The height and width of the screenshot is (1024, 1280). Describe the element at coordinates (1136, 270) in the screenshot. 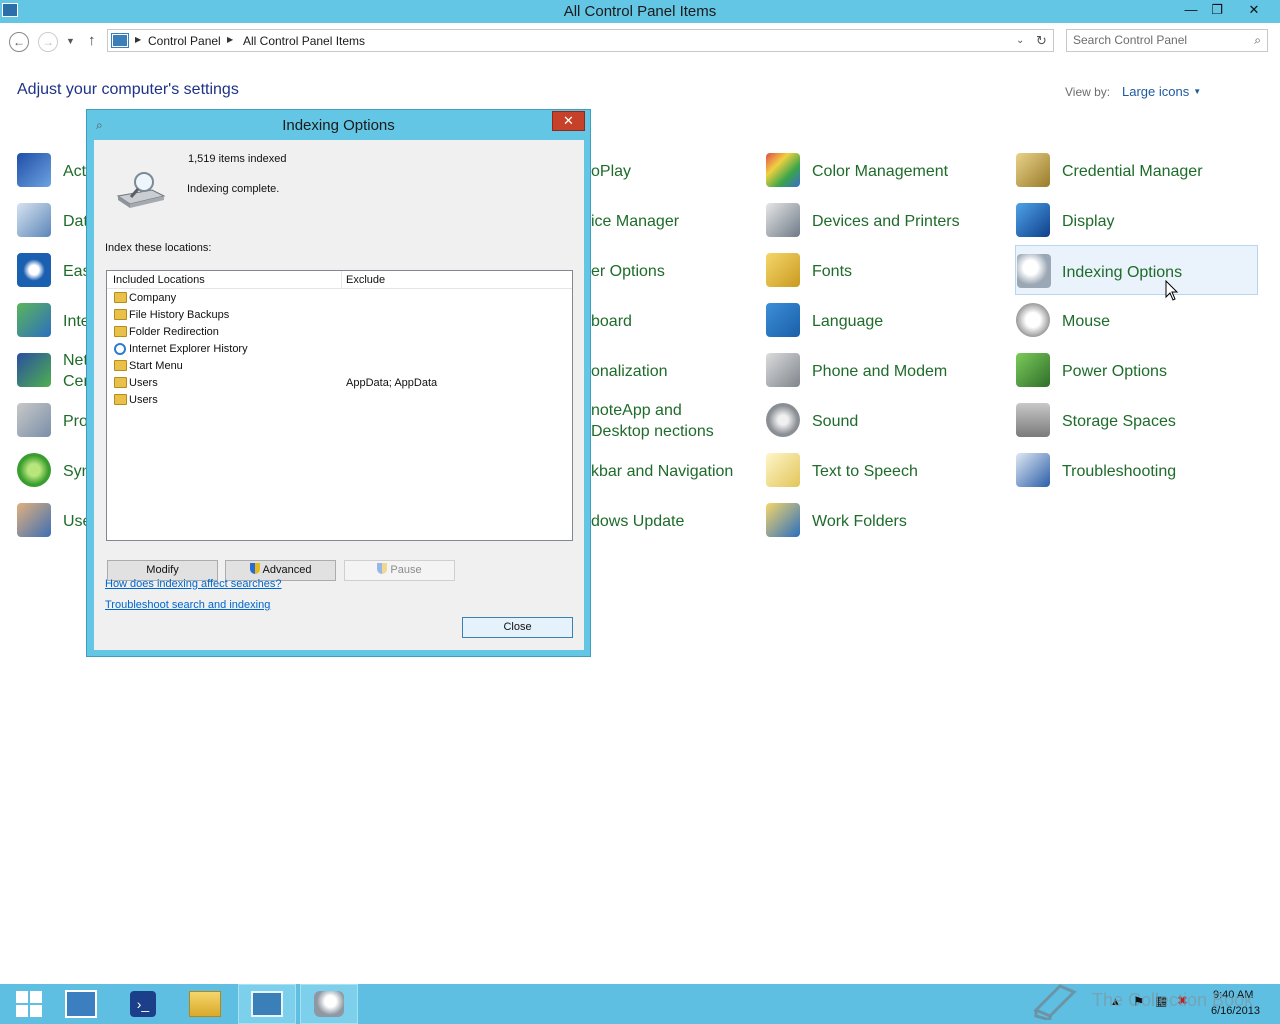

I see `cp-item-indexing-options: Indexing Options` at that location.